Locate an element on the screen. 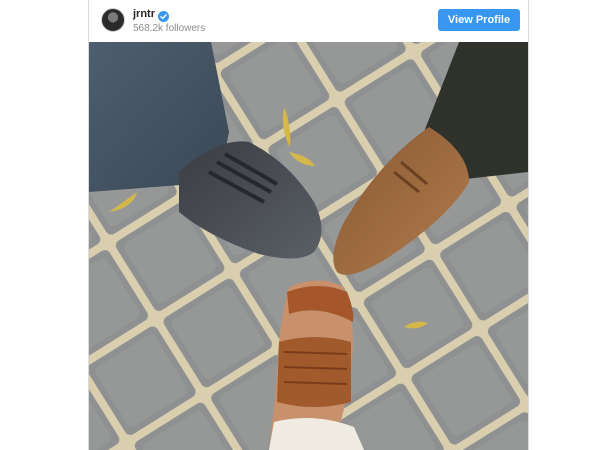 This screenshot has width=600, height=450. account-info: jrntr 568.2k followers is located at coordinates (169, 20).